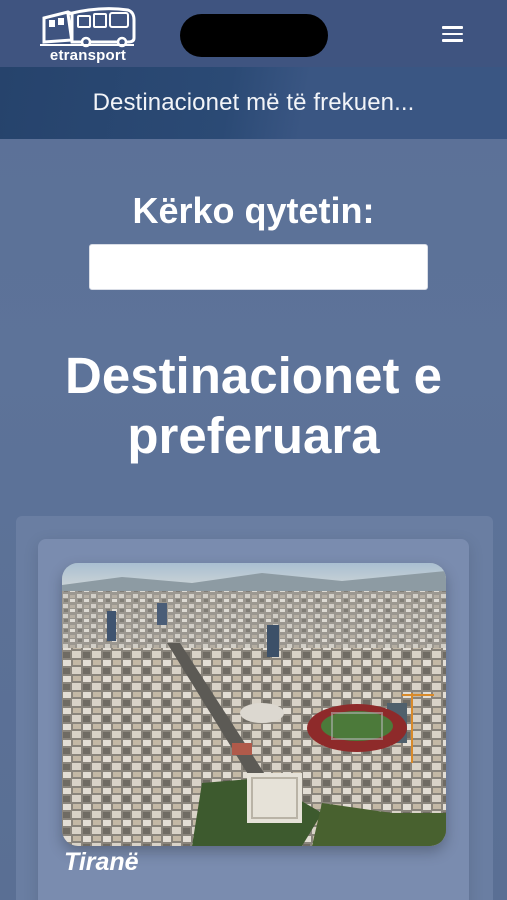 This screenshot has height=900, width=507. What do you see at coordinates (258, 267) in the screenshot?
I see `city-search-input` at bounding box center [258, 267].